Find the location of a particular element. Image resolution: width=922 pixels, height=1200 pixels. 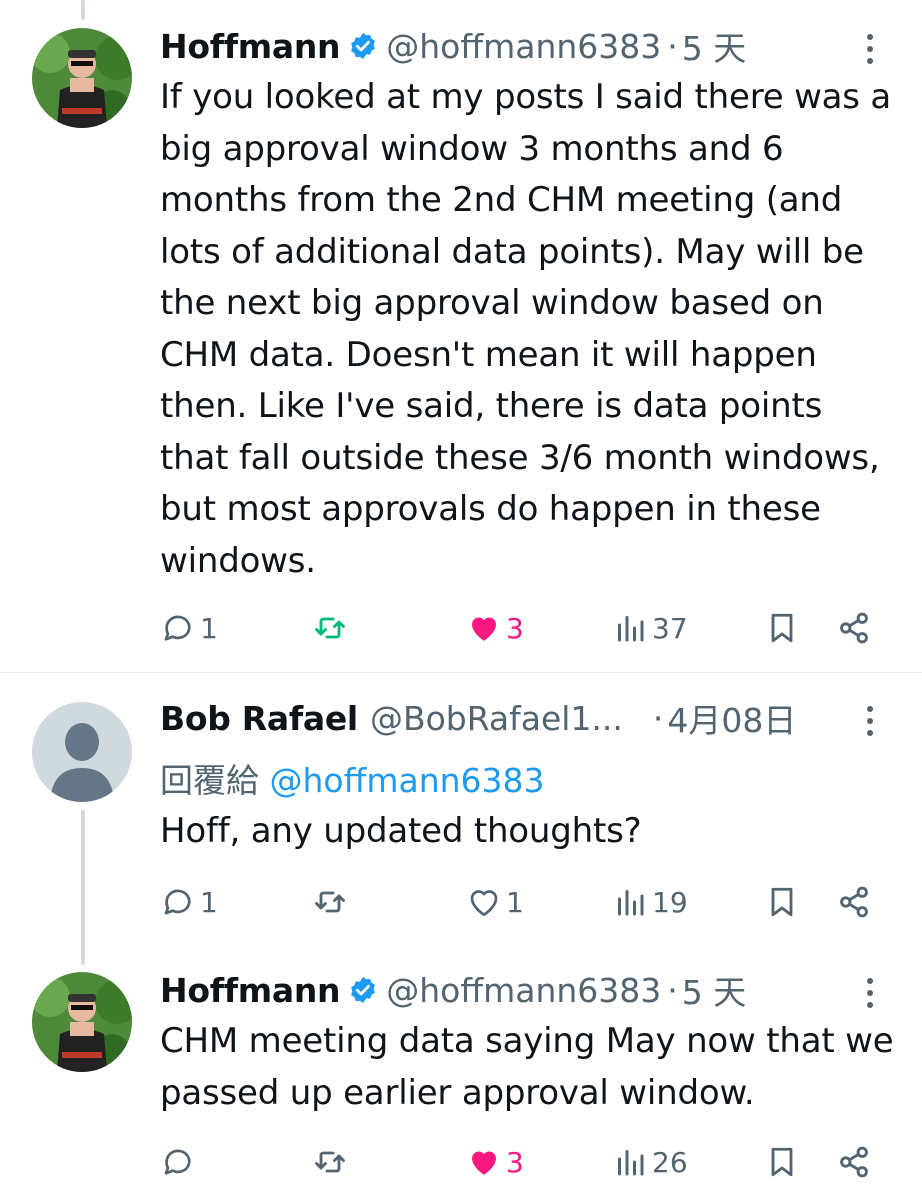

timestamp: 4月08日 is located at coordinates (731, 718).